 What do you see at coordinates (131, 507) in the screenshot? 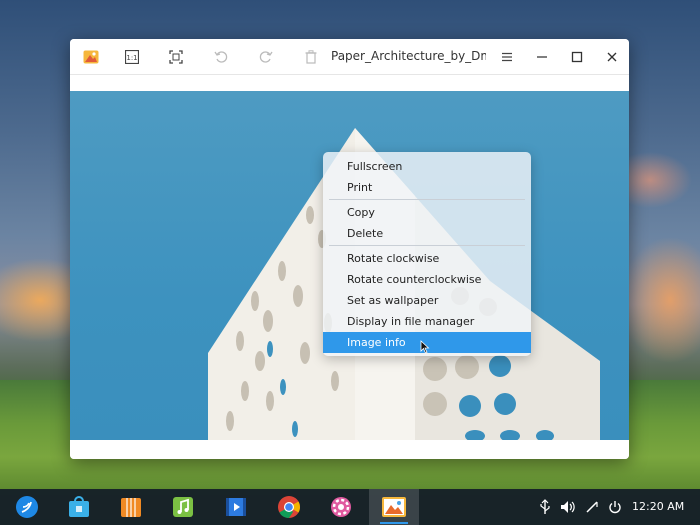
I see `archive-icon` at bounding box center [131, 507].